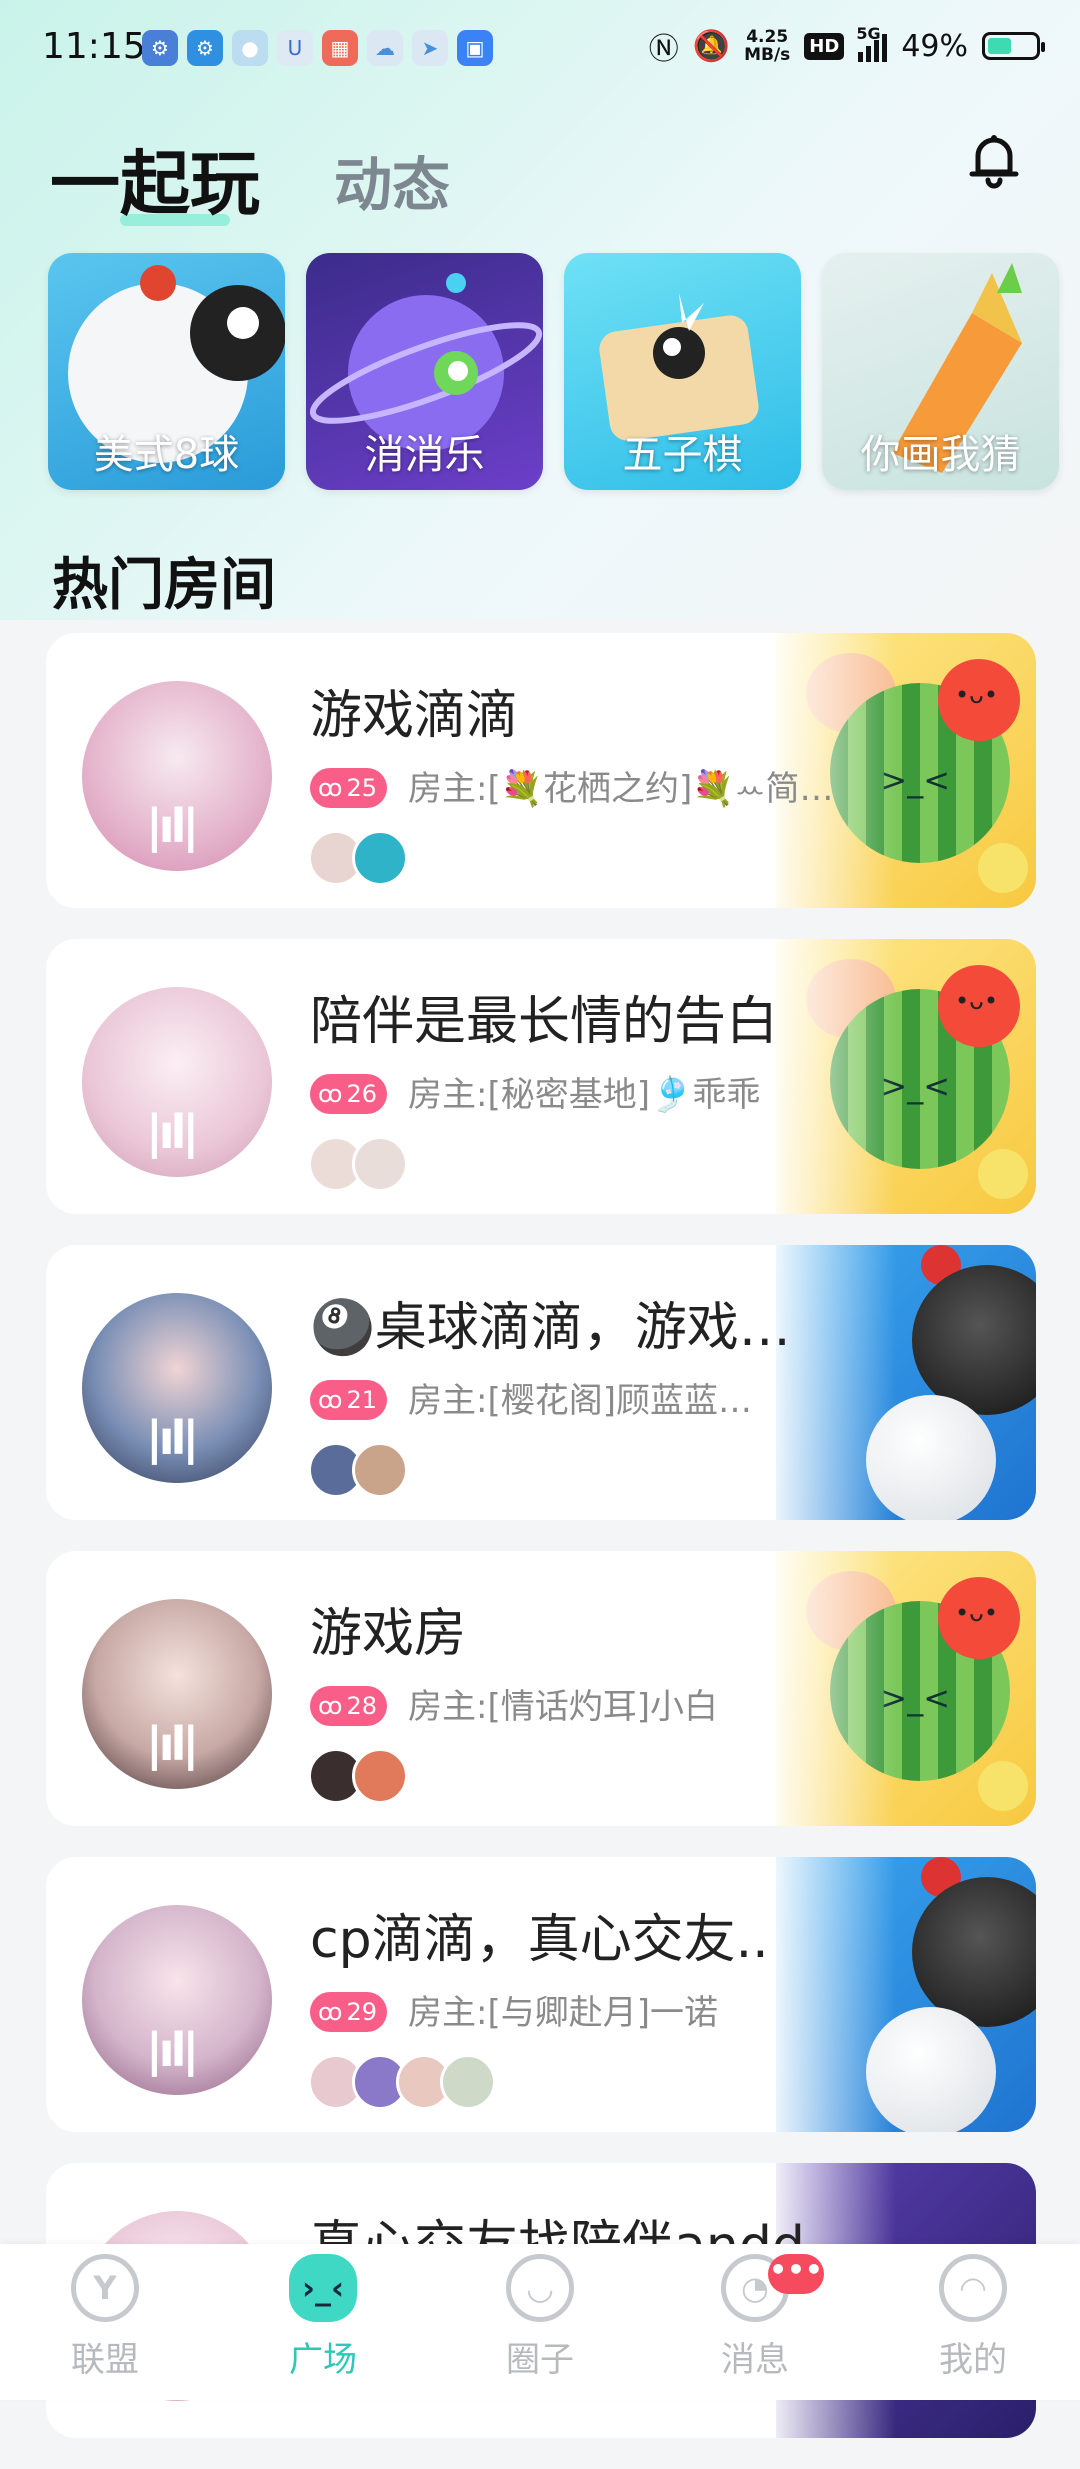  I want to click on room-host: 房主:[秘密基地]🎐乖乖, so click(584, 1095).